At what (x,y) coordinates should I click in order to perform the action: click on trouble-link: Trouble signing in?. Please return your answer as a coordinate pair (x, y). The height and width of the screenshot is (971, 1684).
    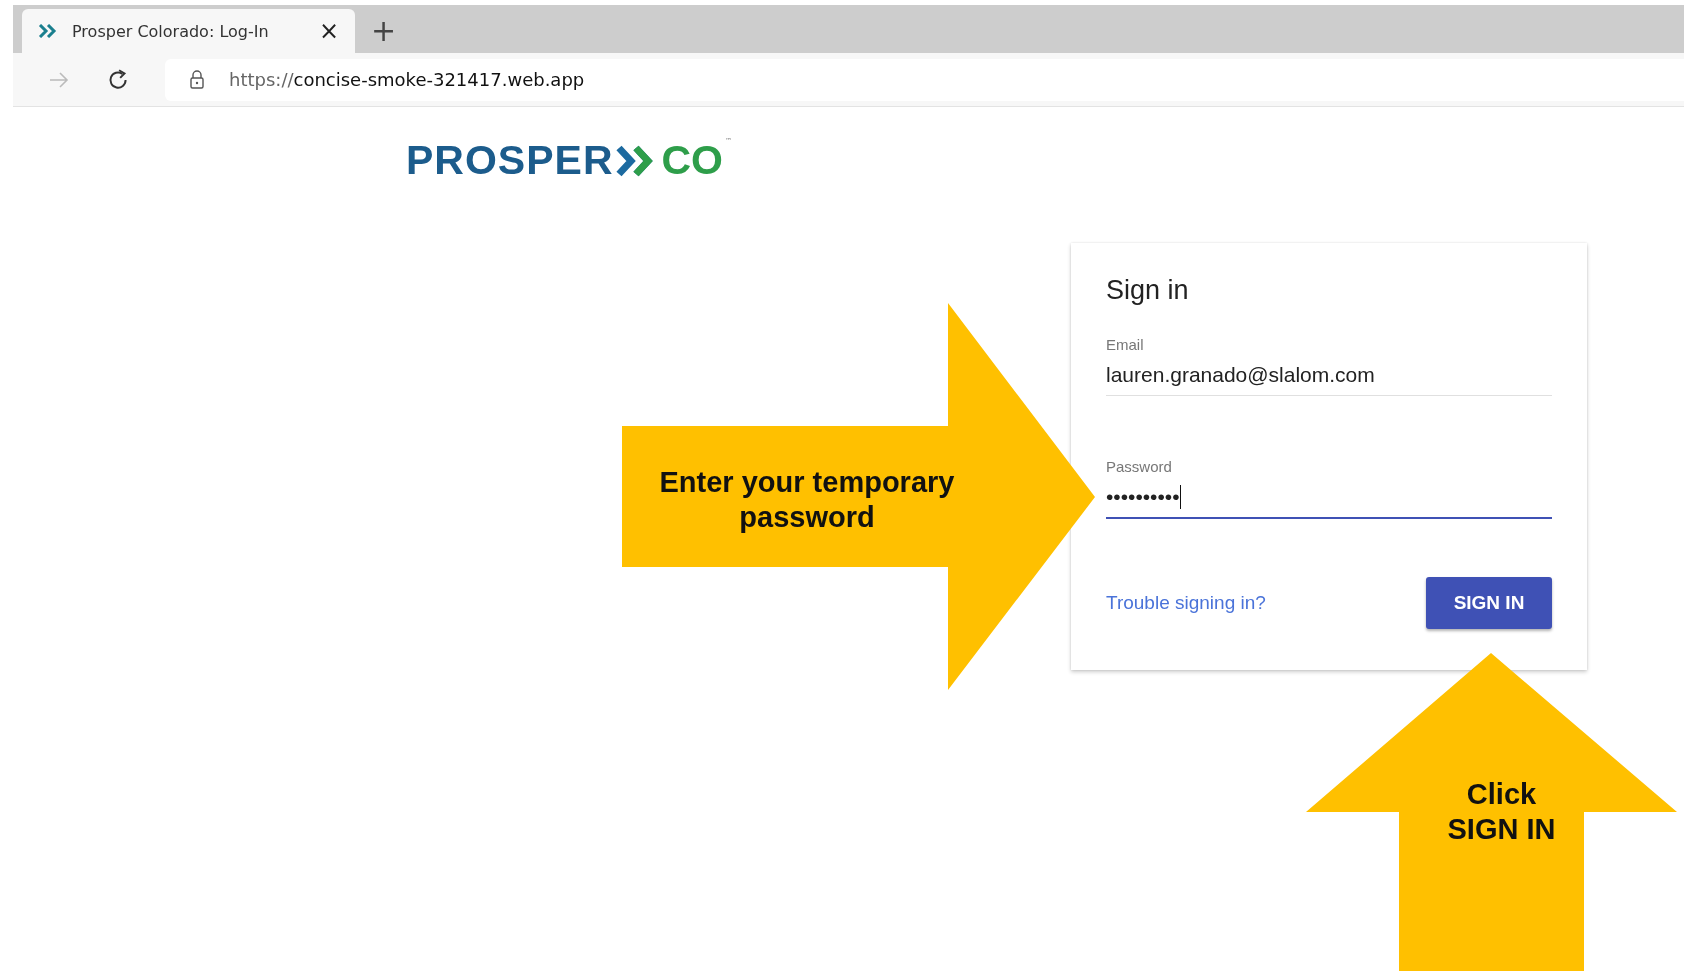
    Looking at the image, I should click on (1186, 603).